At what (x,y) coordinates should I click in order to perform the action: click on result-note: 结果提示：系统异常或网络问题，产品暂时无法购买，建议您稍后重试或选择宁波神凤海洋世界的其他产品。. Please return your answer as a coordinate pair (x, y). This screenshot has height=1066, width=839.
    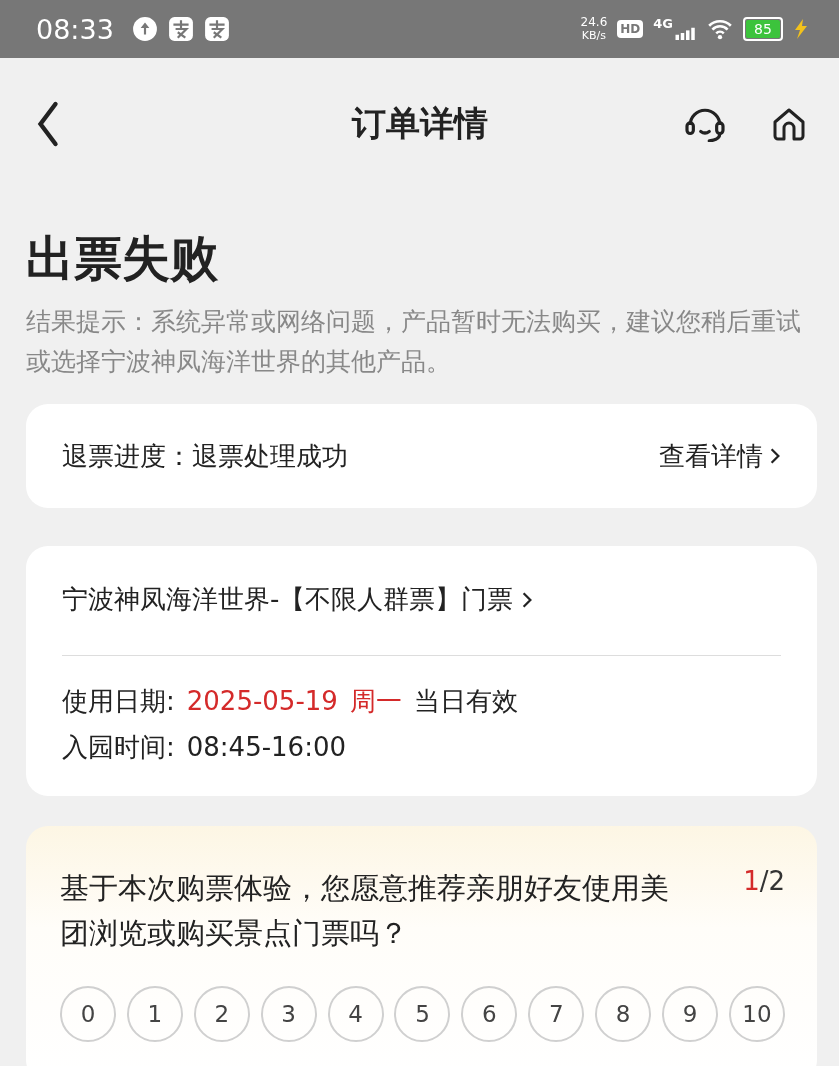
    Looking at the image, I should click on (414, 342).